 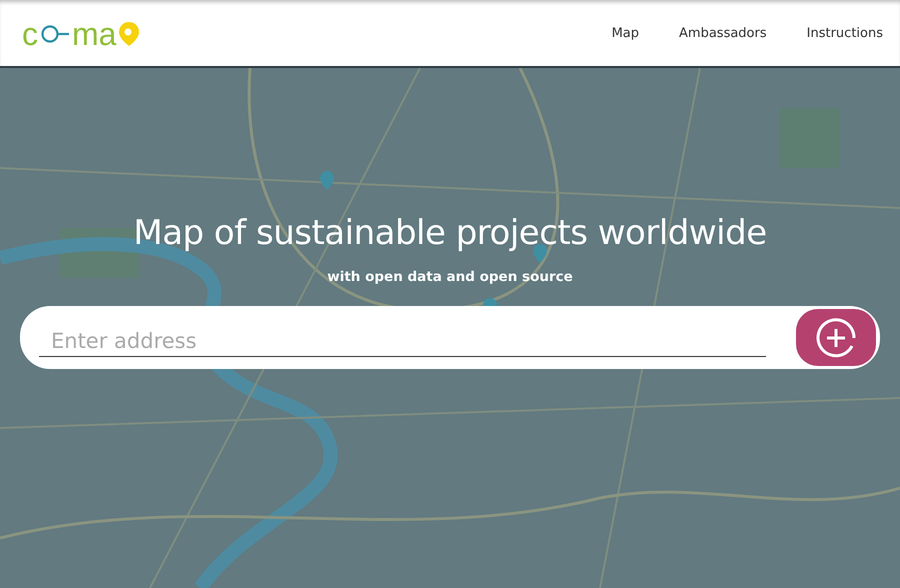 I want to click on nav-link: Ambassadors, so click(x=723, y=33).